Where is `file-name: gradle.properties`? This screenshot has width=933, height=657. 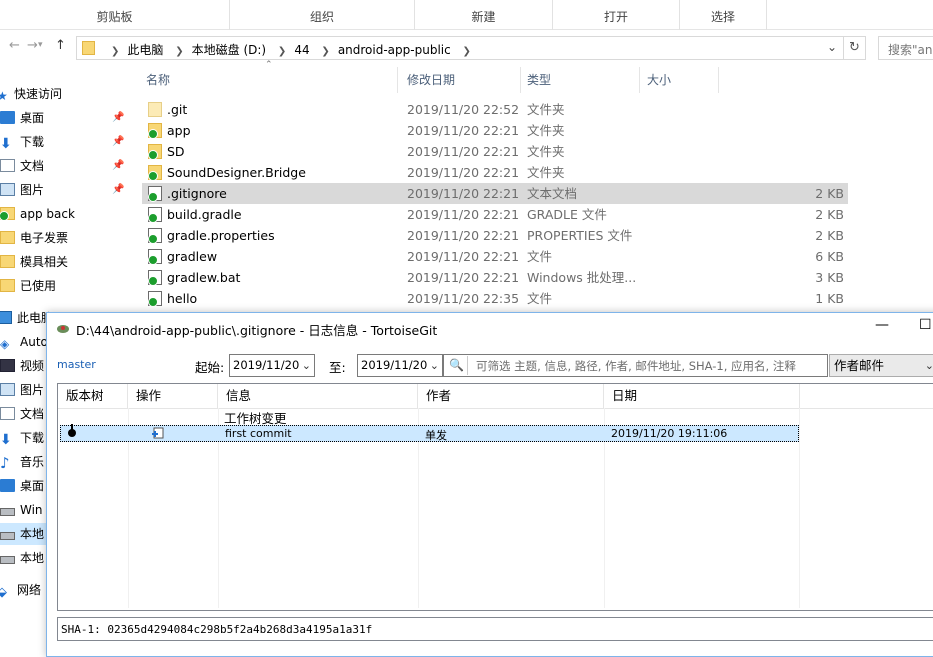 file-name: gradle.properties is located at coordinates (221, 235).